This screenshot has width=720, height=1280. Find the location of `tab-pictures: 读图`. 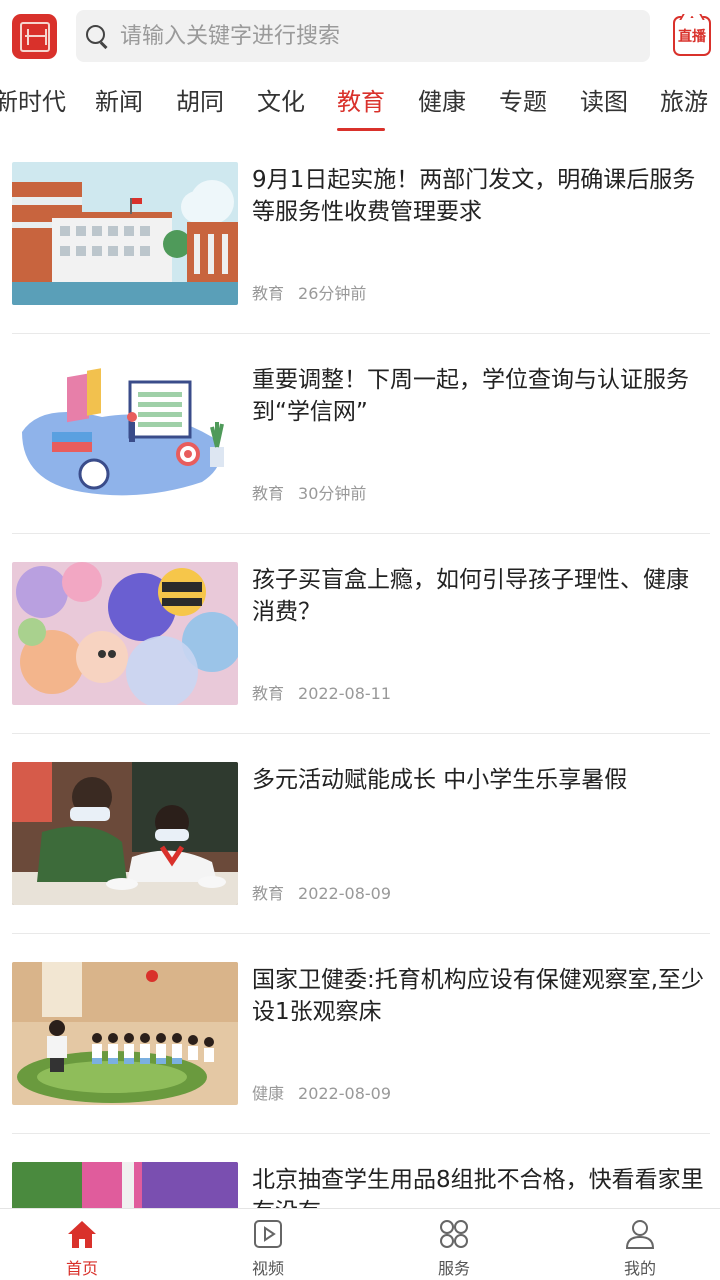

tab-pictures: 读图 is located at coordinates (604, 106).